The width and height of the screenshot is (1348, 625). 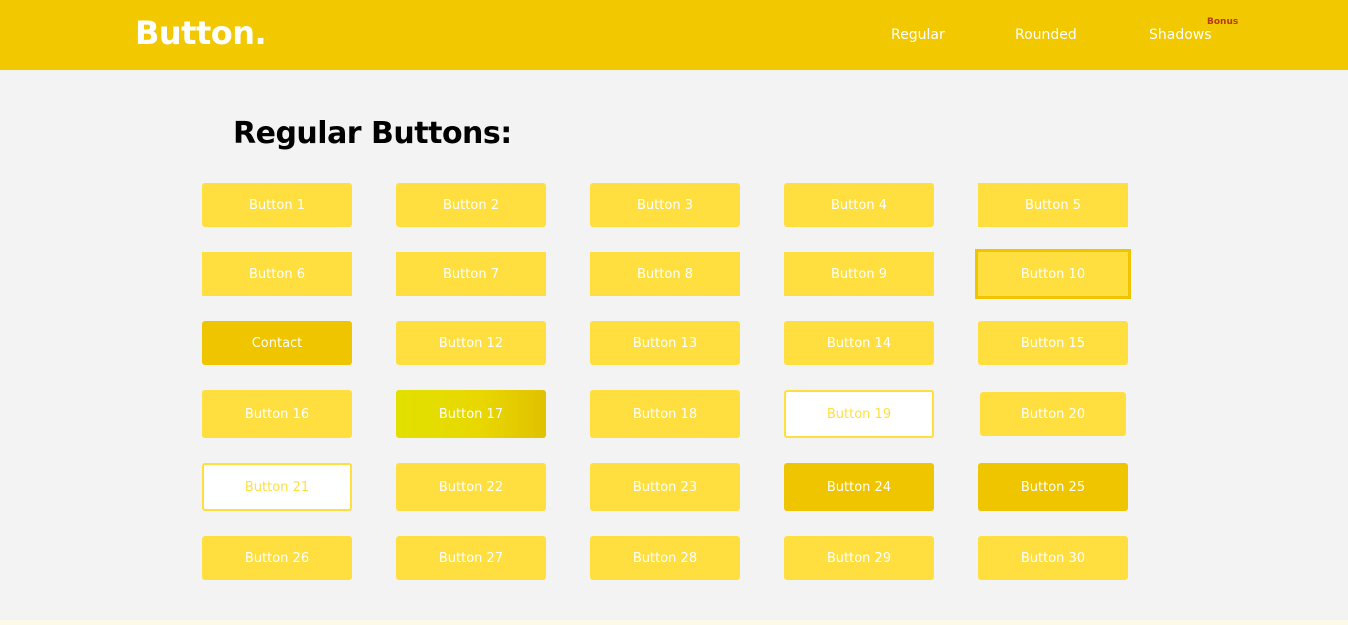 What do you see at coordinates (1046, 35) in the screenshot?
I see `nav-rounded: Rounded` at bounding box center [1046, 35].